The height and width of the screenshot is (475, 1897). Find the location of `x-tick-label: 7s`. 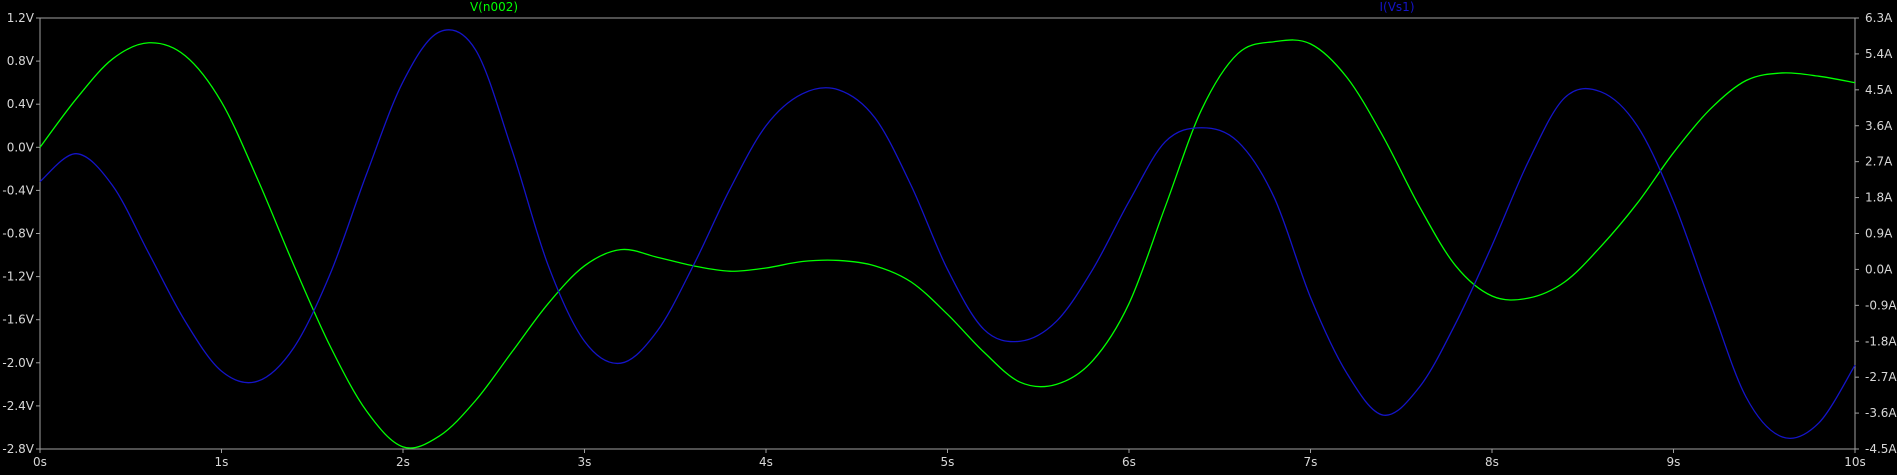

x-tick-label: 7s is located at coordinates (1311, 462).